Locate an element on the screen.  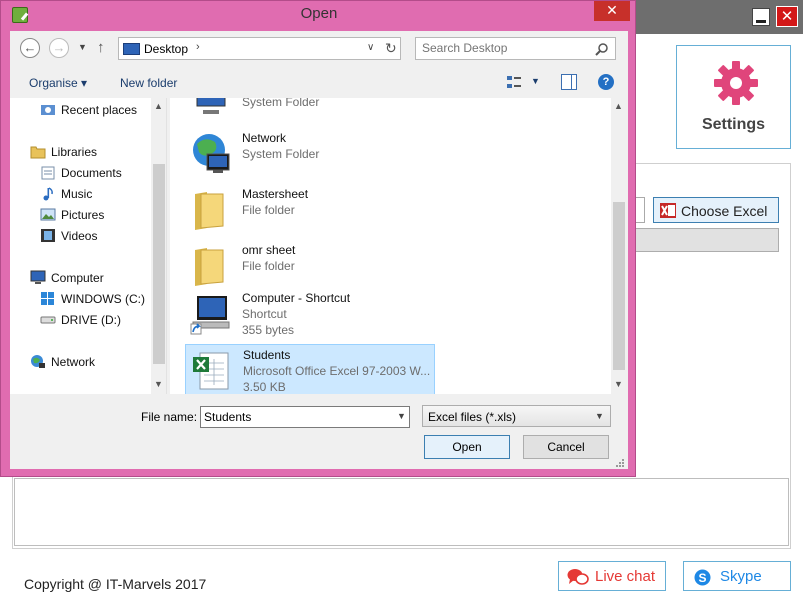
live-chat-button: Live chat is located at coordinates (612, 576).